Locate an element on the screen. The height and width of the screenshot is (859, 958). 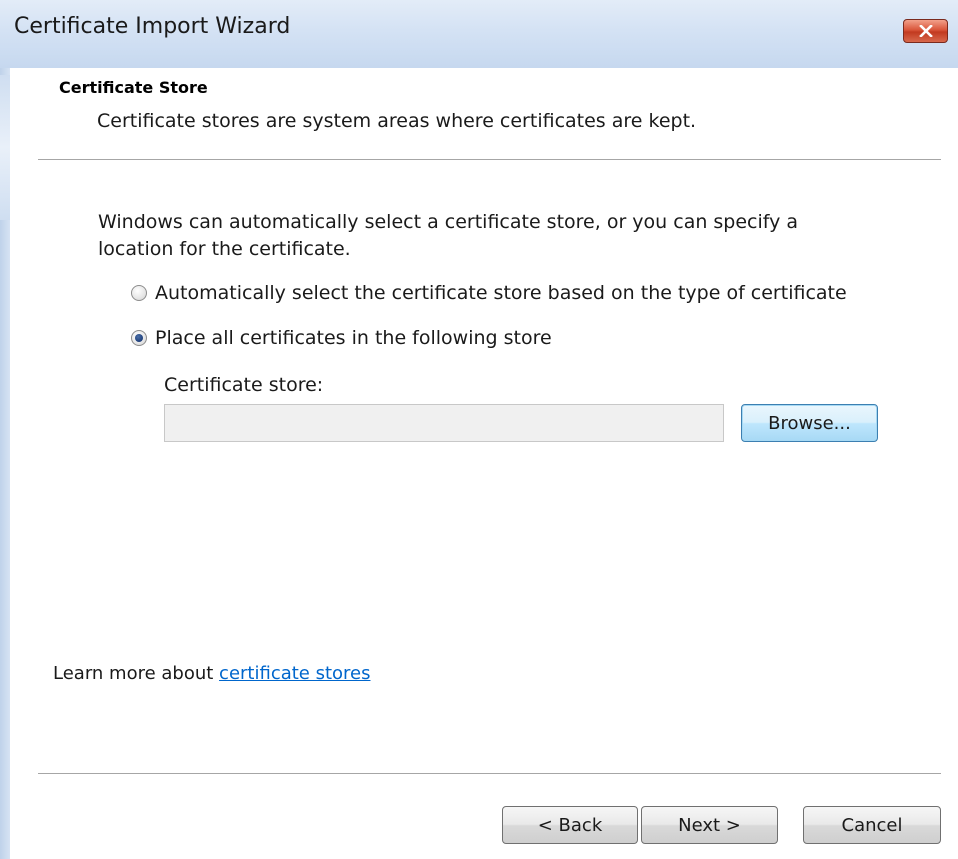
window-left-frame is located at coordinates (5, 429).